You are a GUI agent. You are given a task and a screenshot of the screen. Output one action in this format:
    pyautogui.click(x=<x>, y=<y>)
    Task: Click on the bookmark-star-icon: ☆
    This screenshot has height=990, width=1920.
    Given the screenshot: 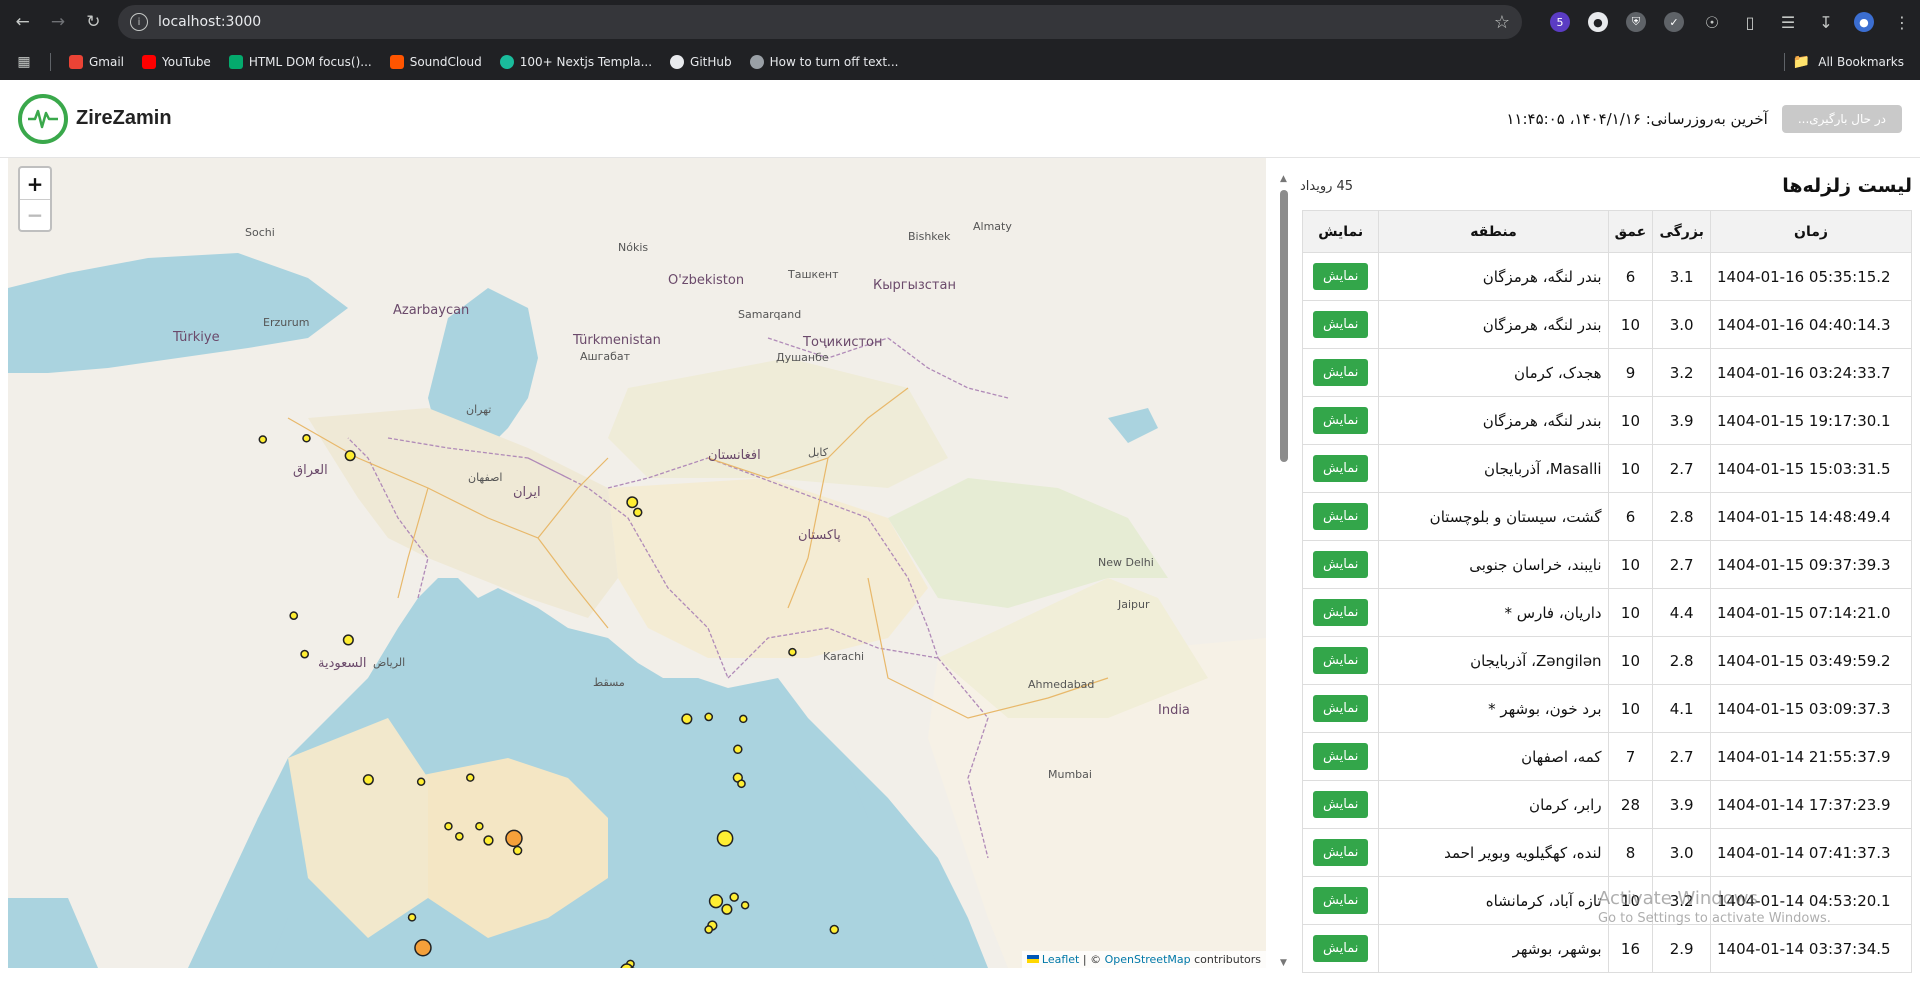 What is the action you would take?
    pyautogui.click(x=1502, y=22)
    